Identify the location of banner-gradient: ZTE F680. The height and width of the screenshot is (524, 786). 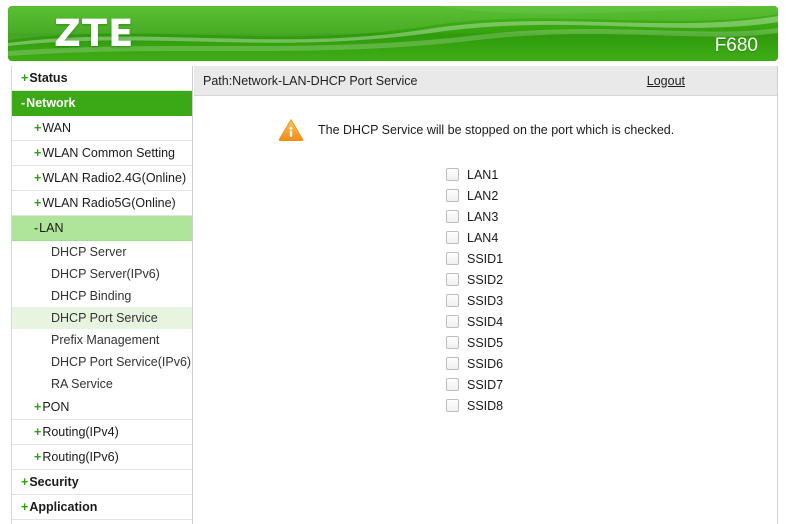
(393, 33).